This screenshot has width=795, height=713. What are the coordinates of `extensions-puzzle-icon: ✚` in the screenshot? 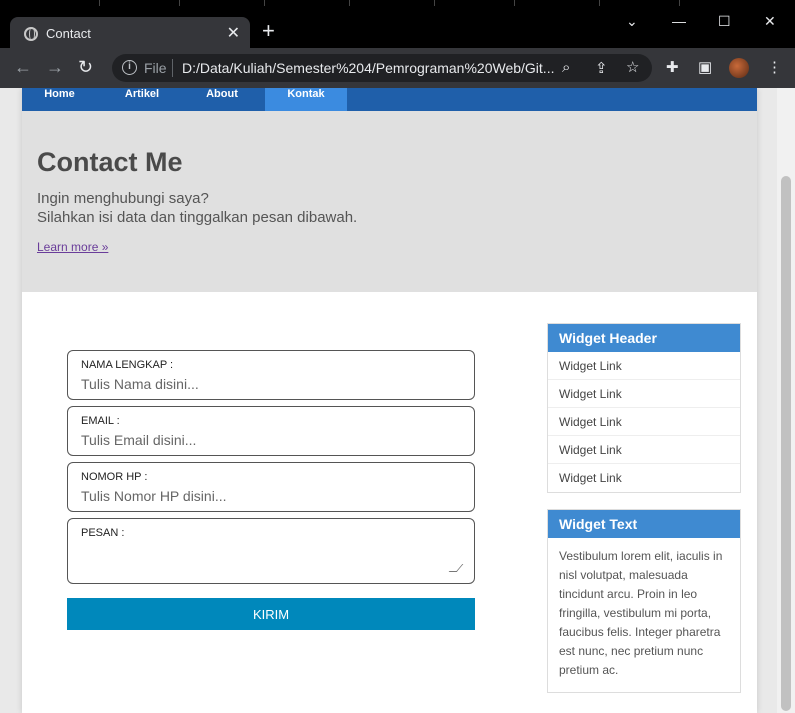 It's located at (672, 67).